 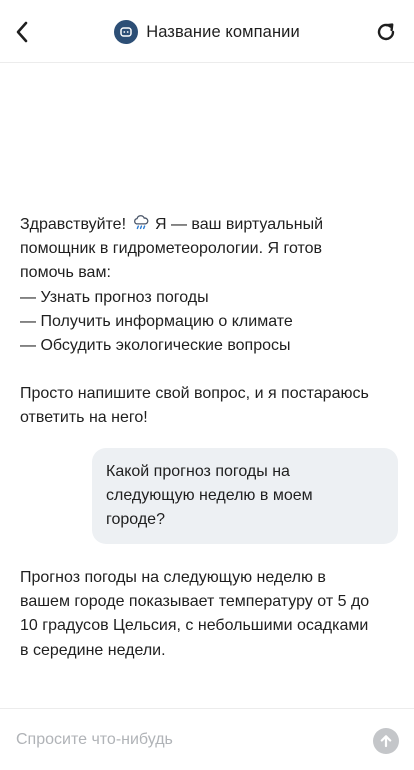 I want to click on send-button, so click(x=386, y=741).